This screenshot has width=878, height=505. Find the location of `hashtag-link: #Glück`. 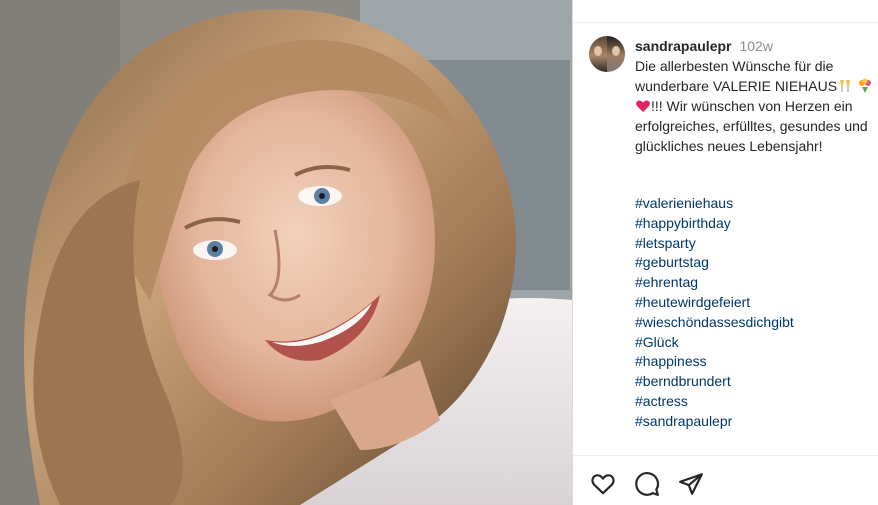

hashtag-link: #Glück is located at coordinates (756, 343).